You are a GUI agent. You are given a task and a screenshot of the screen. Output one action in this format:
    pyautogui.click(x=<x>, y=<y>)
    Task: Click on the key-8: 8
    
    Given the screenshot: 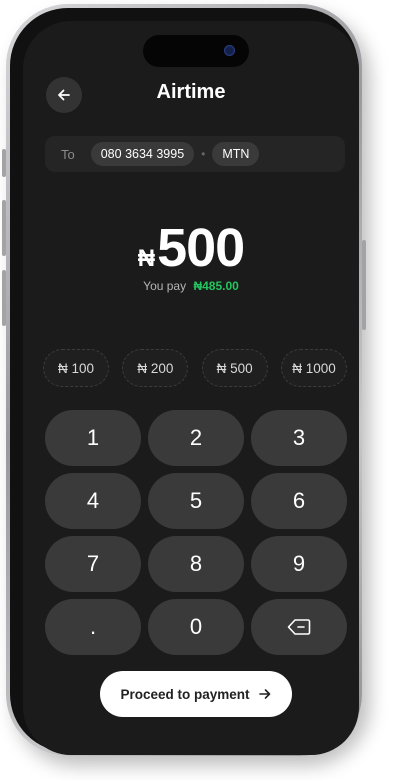 What is the action you would take?
    pyautogui.click(x=196, y=564)
    